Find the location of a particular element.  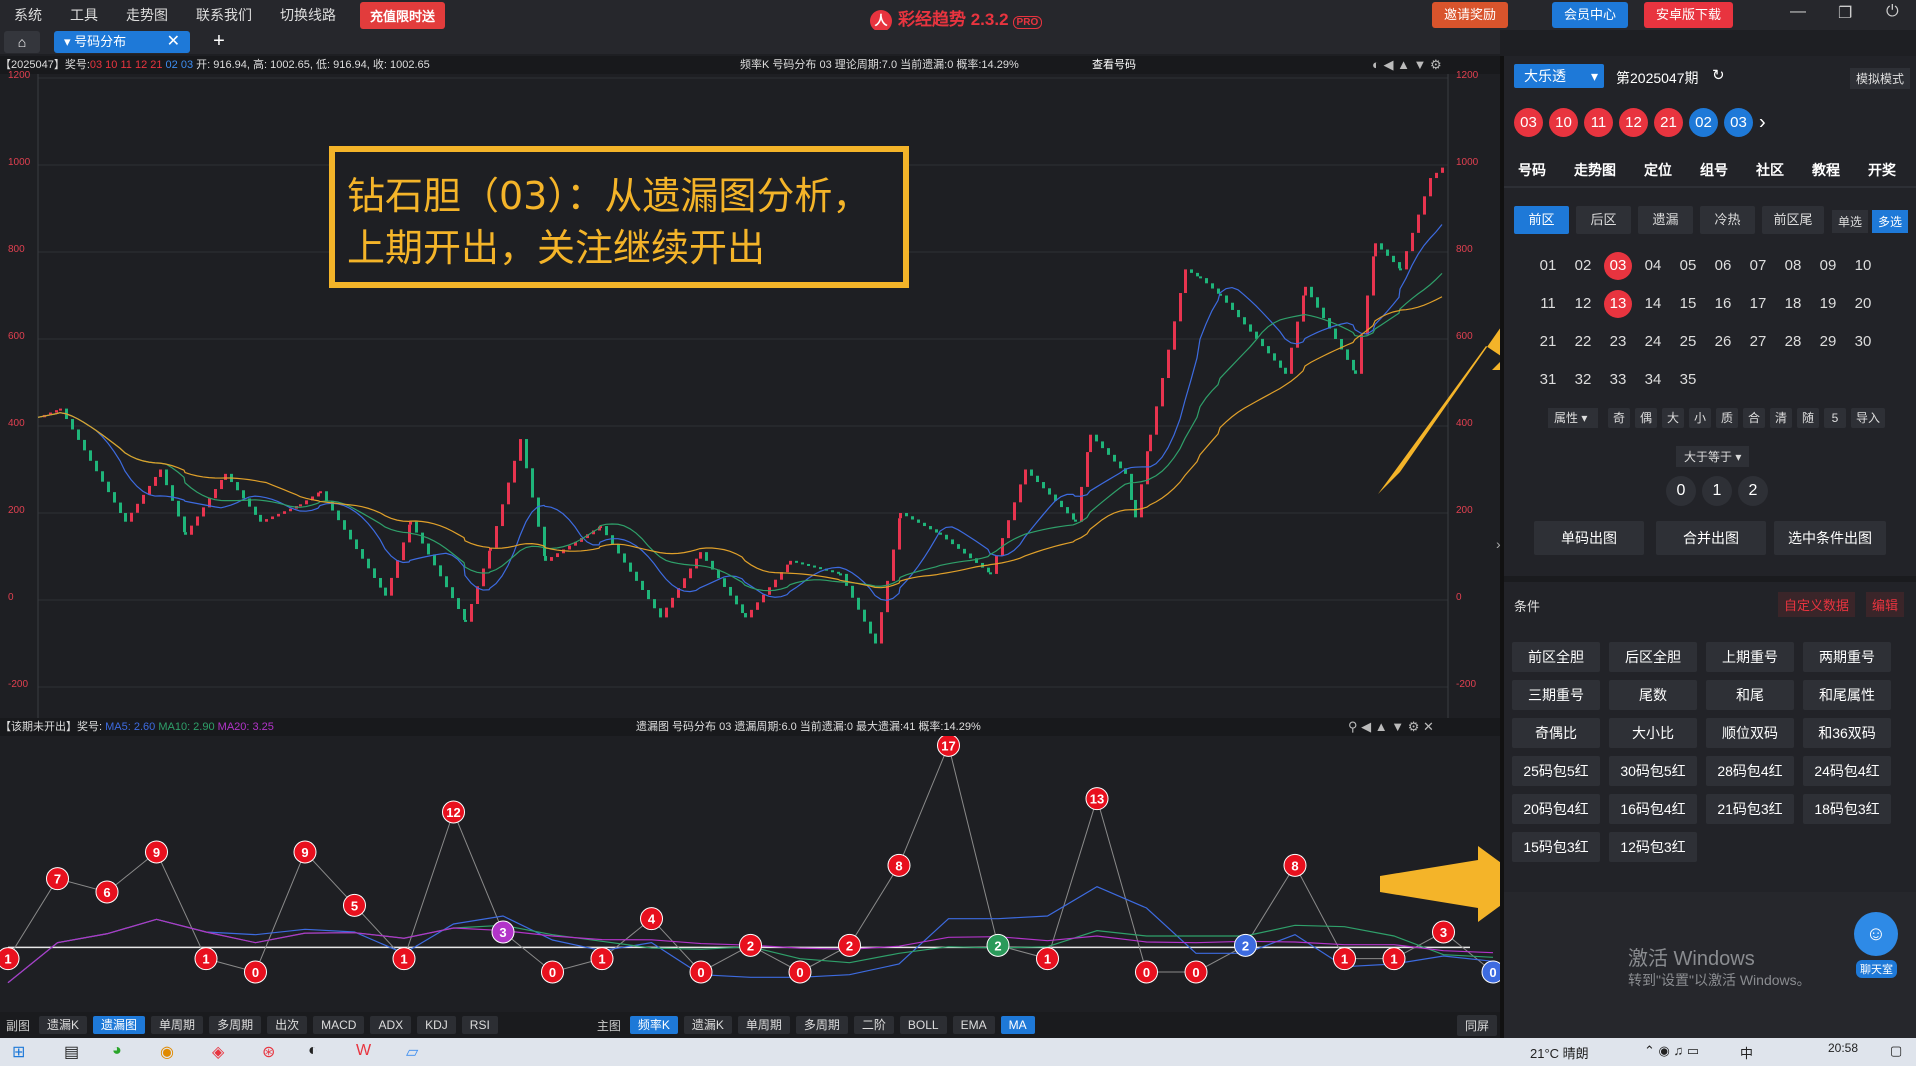

refresh-icon: ↻ is located at coordinates (1718, 75).